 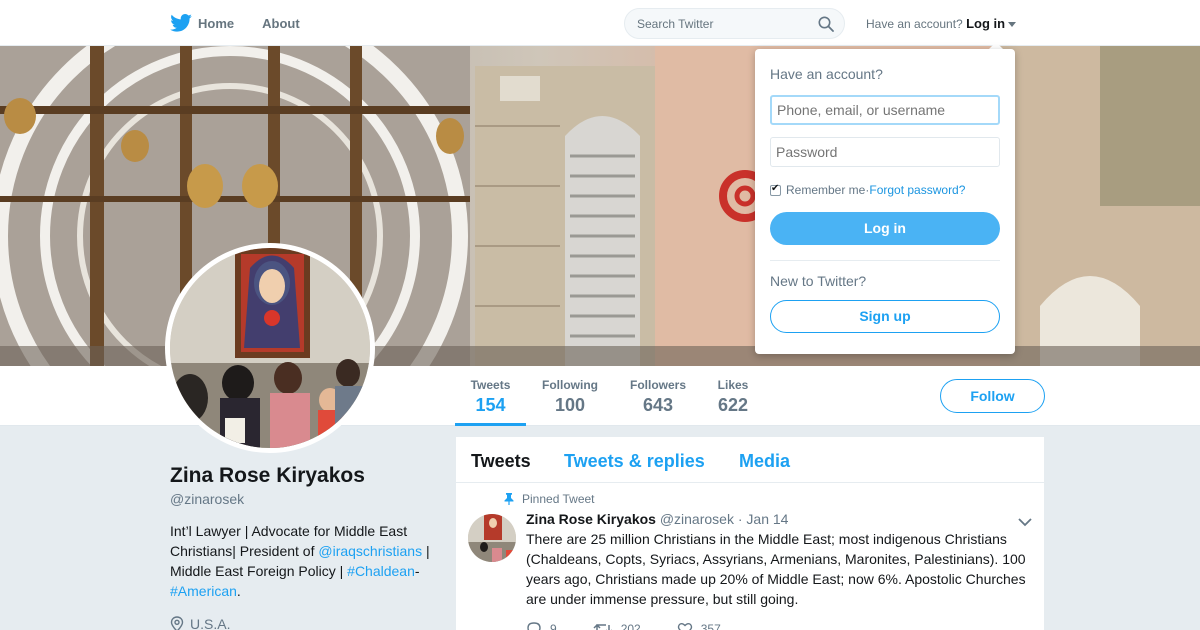 I want to click on pinned-tweet-label: Pinned Tweet, so click(x=549, y=499).